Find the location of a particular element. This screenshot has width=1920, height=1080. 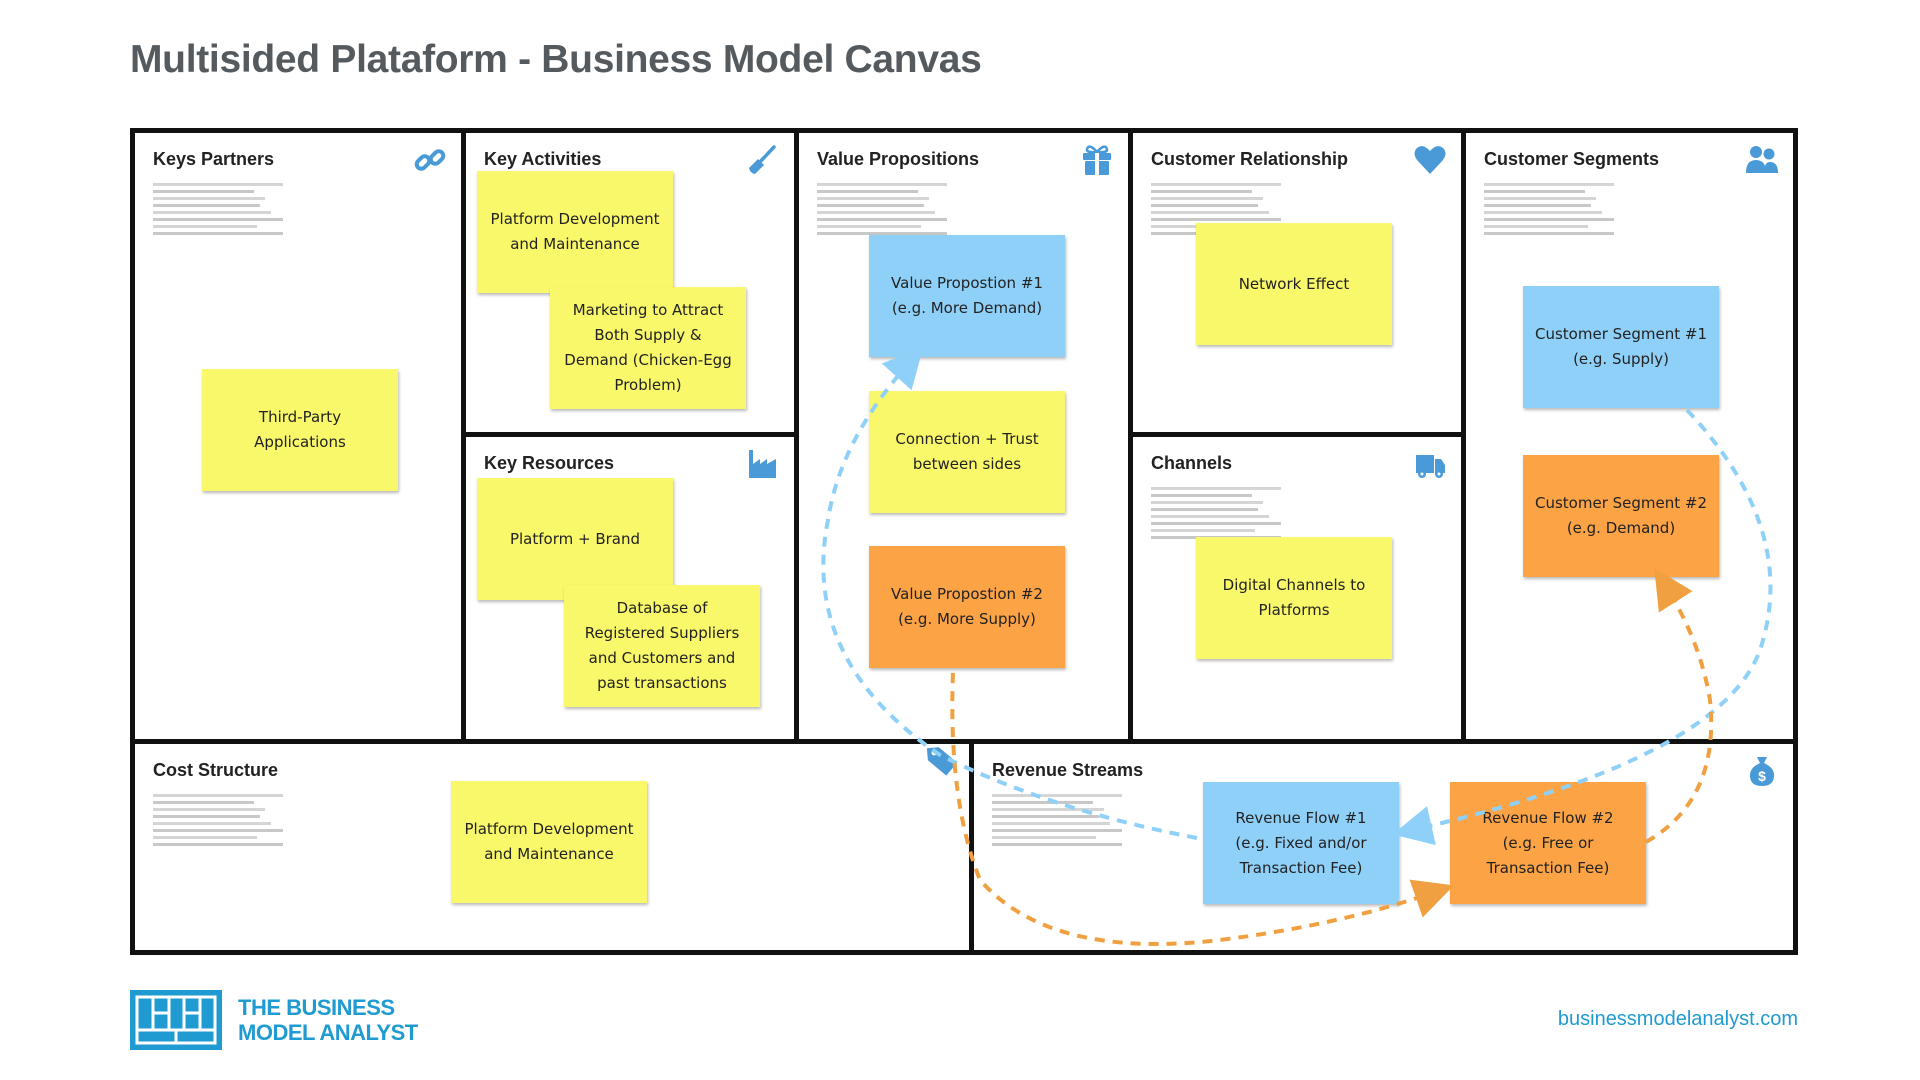

sticky-note: Third-Party Applications is located at coordinates (300, 430).